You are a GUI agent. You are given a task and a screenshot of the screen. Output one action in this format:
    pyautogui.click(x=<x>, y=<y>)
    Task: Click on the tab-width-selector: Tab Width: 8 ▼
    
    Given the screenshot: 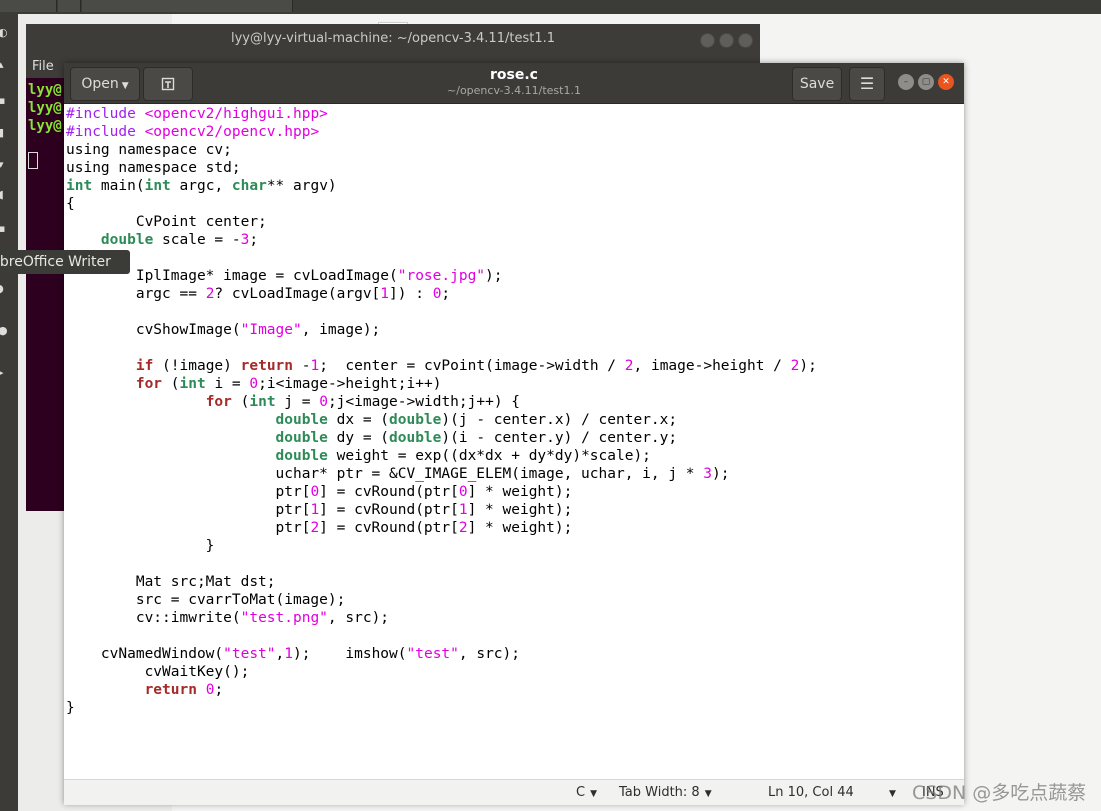 What is the action you would take?
    pyautogui.click(x=665, y=793)
    